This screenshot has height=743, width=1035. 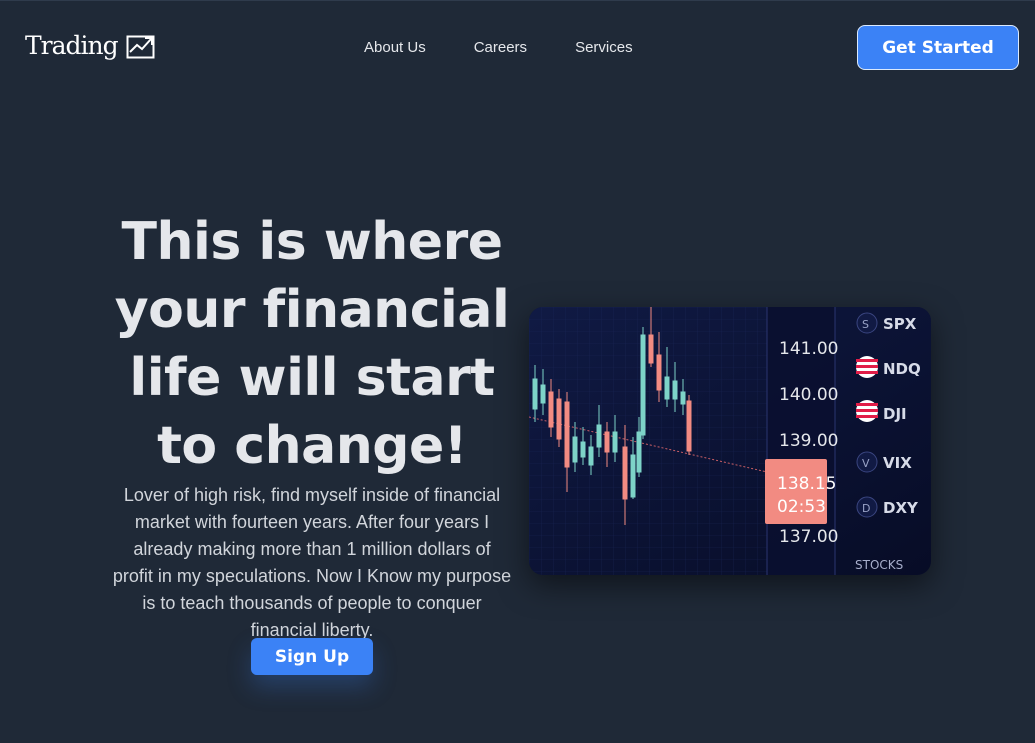 What do you see at coordinates (808, 441) in the screenshot?
I see `price-label-139: 139.00` at bounding box center [808, 441].